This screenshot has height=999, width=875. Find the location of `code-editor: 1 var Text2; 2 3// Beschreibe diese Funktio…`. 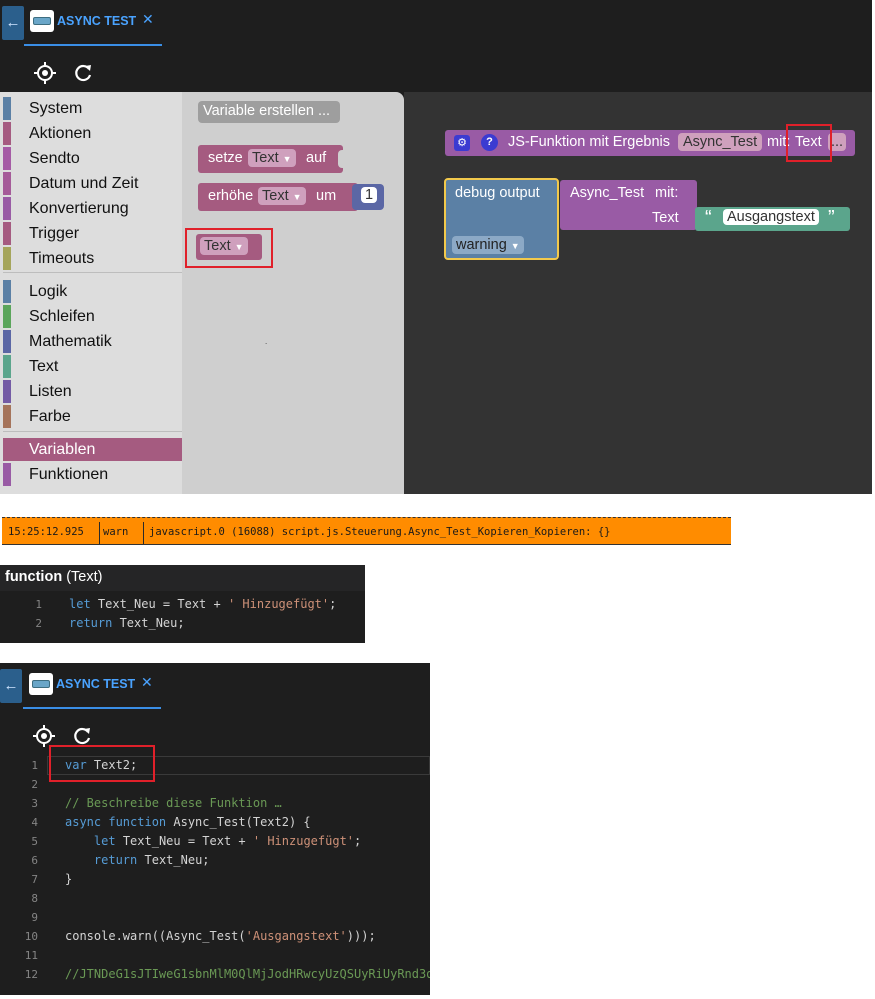

code-editor: 1 var Text2; 2 3// Beschreibe diese Funktio… is located at coordinates (215, 875).